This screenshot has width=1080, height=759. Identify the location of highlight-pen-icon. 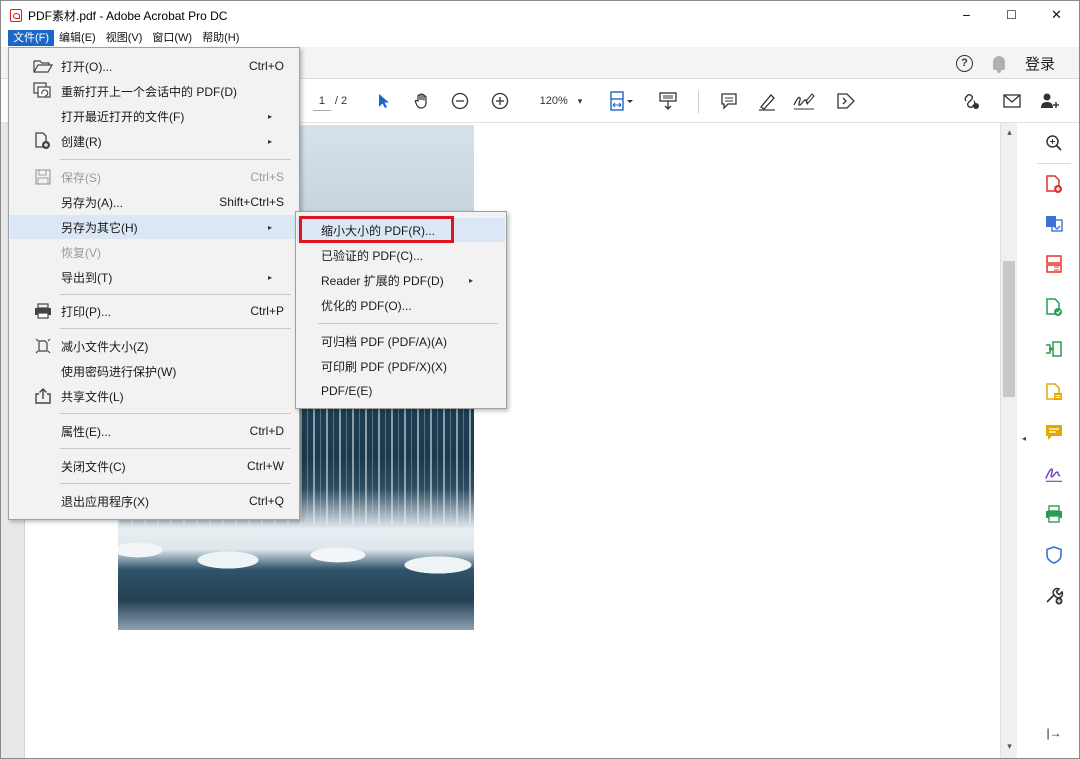
(767, 101).